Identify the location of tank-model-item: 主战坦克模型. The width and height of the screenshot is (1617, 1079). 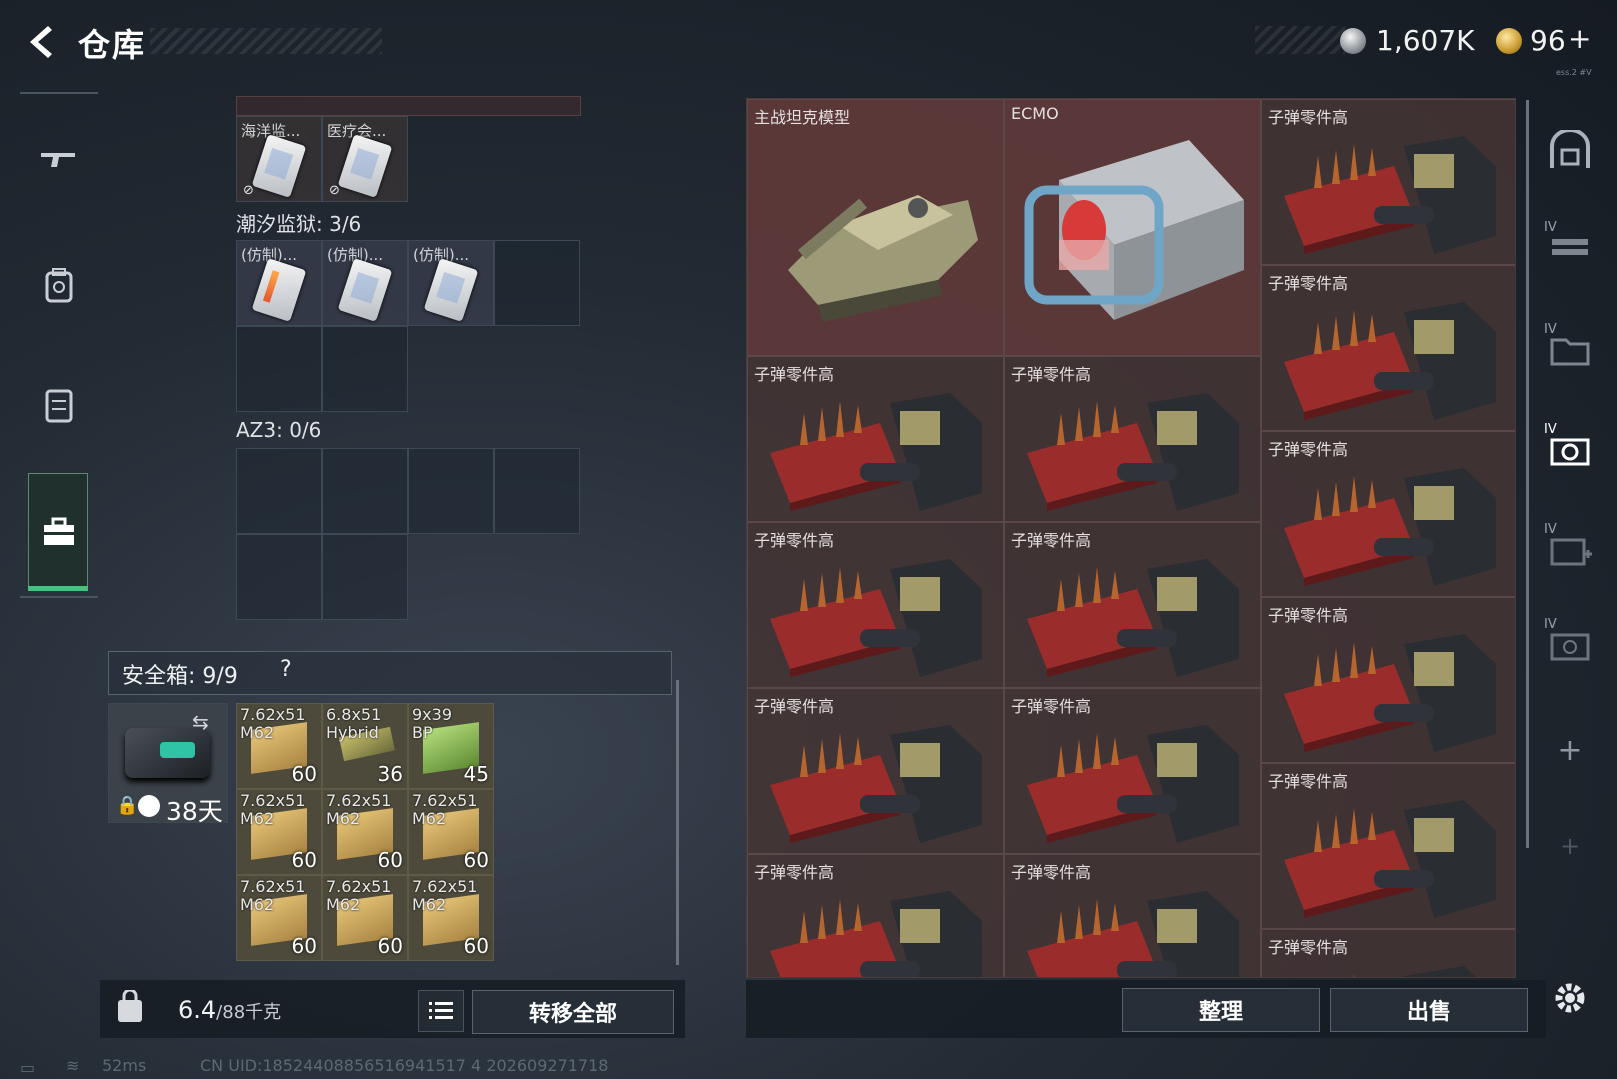
(875, 227).